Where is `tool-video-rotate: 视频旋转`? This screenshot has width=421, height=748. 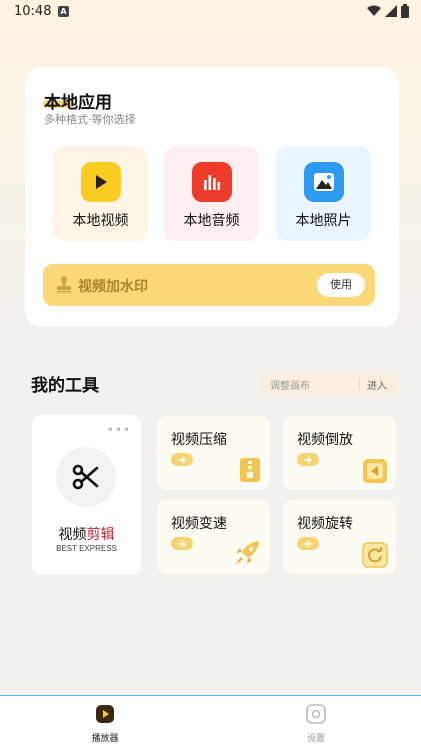
tool-video-rotate: 视频旋转 is located at coordinates (339, 537).